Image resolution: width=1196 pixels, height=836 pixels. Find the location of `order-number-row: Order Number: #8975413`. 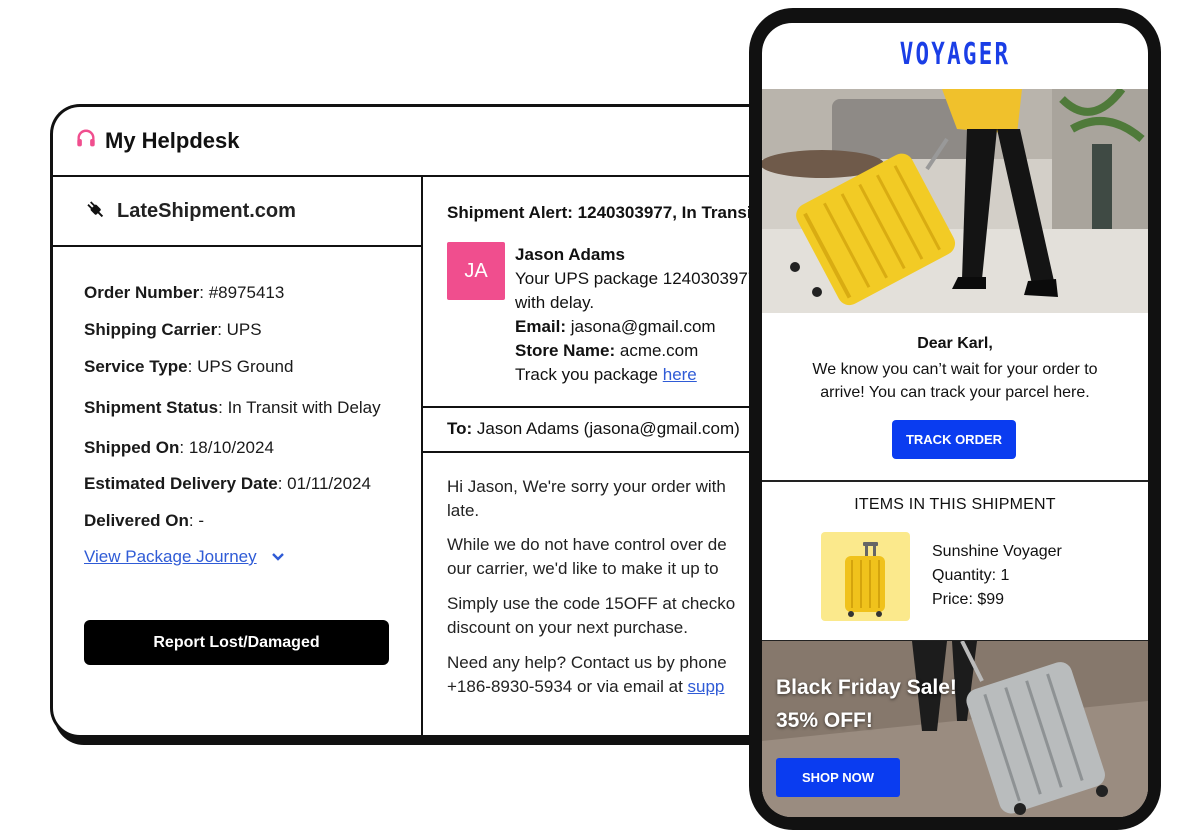

order-number-row: Order Number: #8975413 is located at coordinates (184, 293).